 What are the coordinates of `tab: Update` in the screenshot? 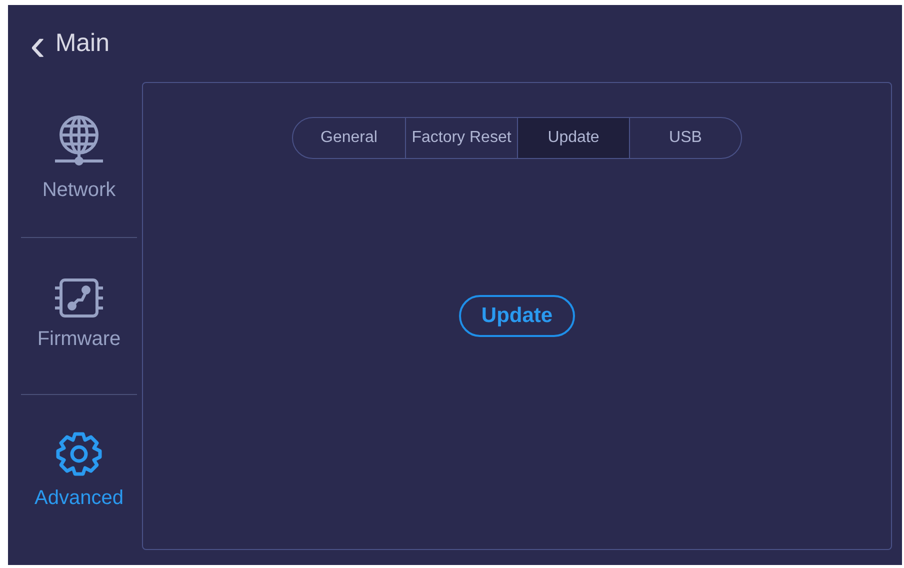 It's located at (573, 138).